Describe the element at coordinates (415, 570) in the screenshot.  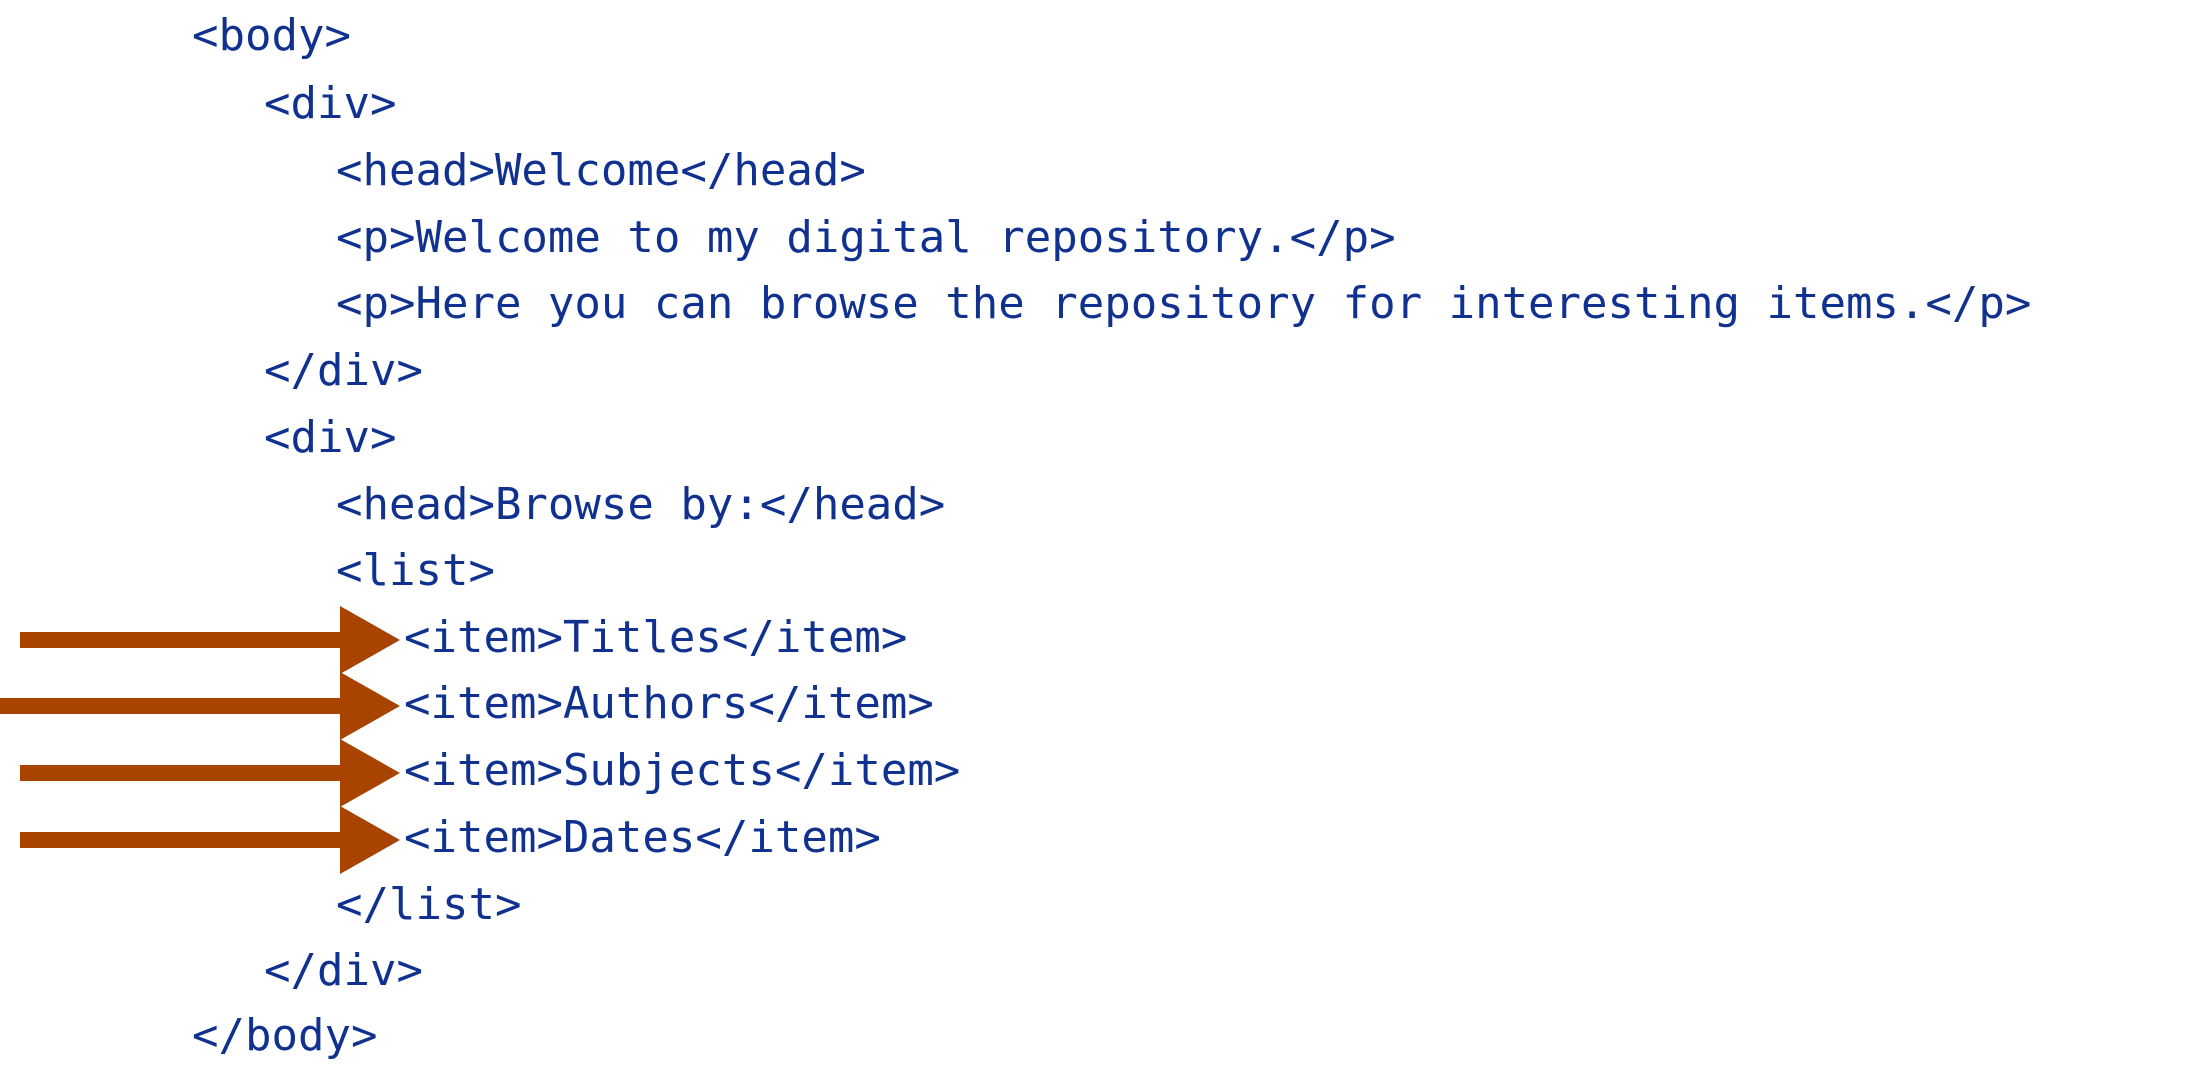
I see `code-line-list-open: <list>` at that location.